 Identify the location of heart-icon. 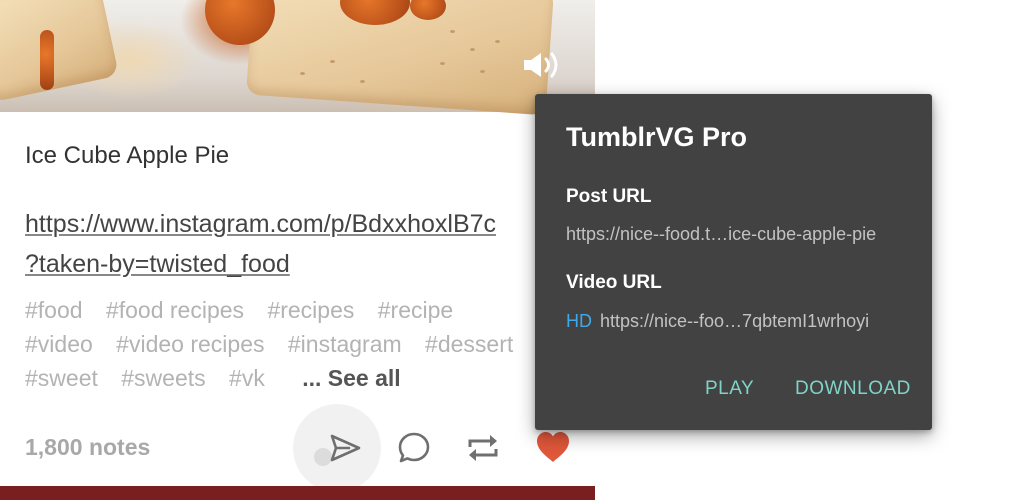
(553, 447).